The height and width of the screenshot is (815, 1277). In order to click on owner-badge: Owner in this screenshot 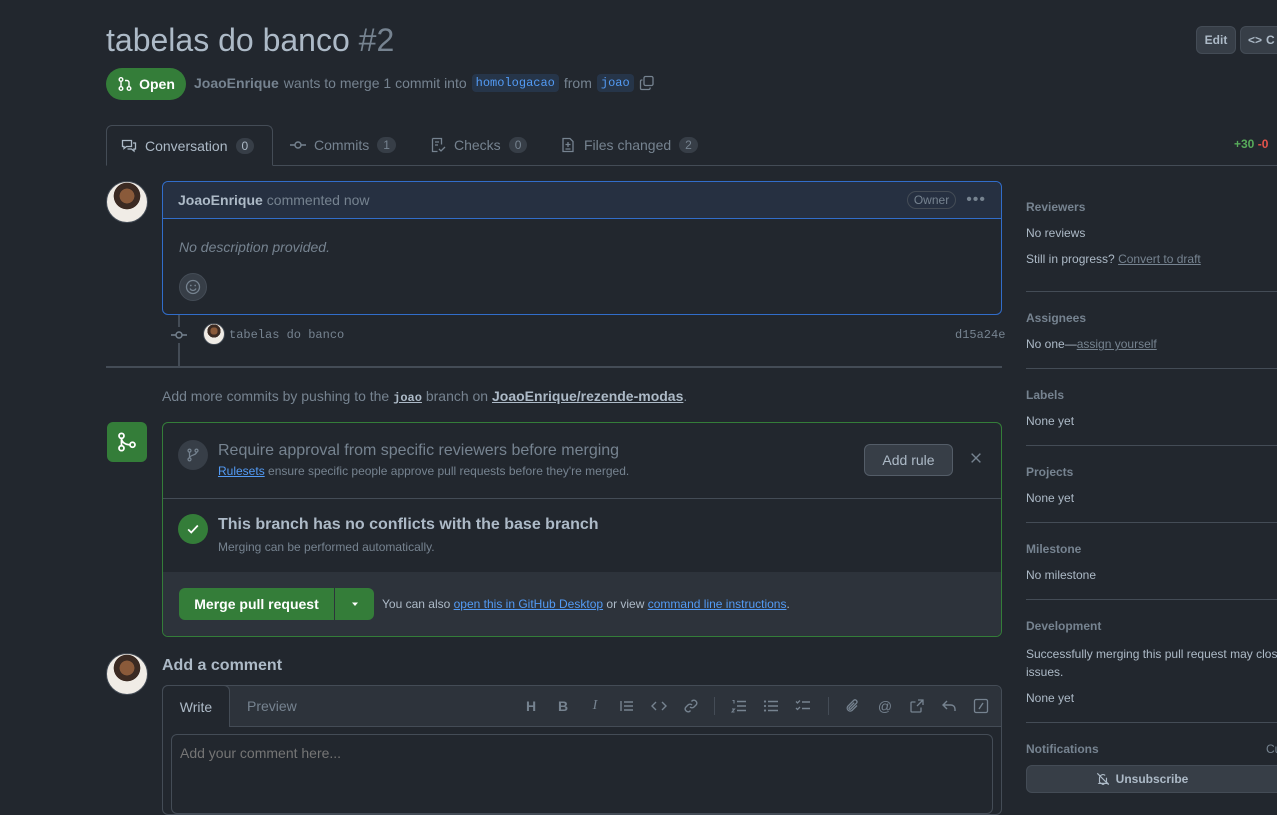, I will do `click(931, 200)`.